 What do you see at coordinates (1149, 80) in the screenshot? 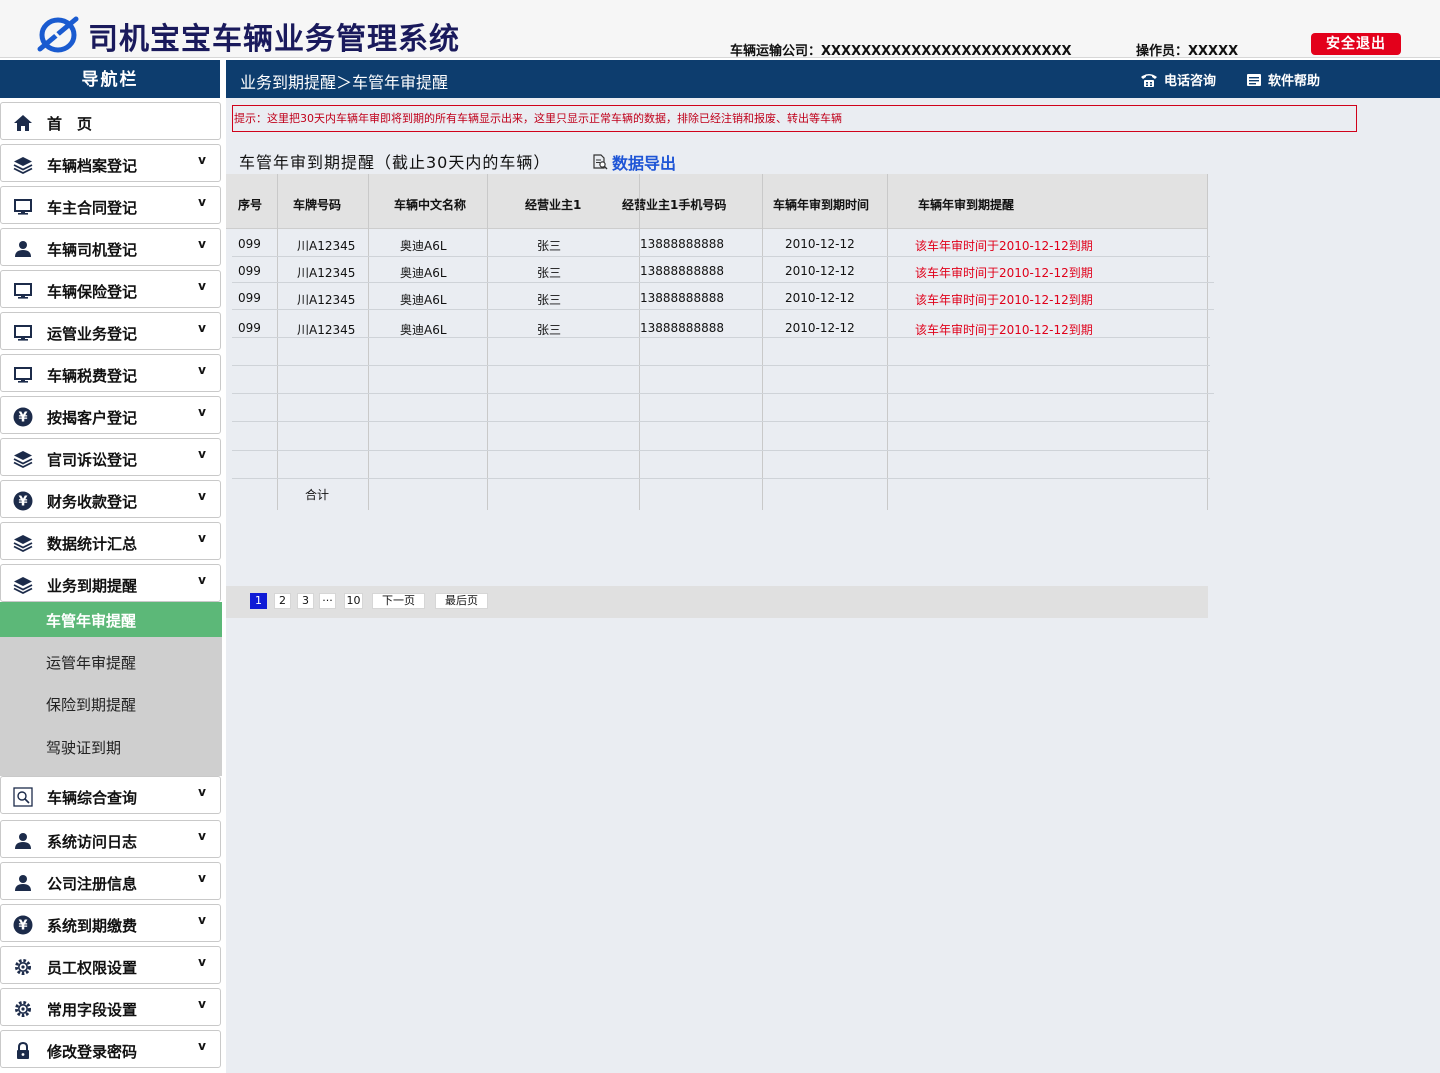
I see `phone-icon` at bounding box center [1149, 80].